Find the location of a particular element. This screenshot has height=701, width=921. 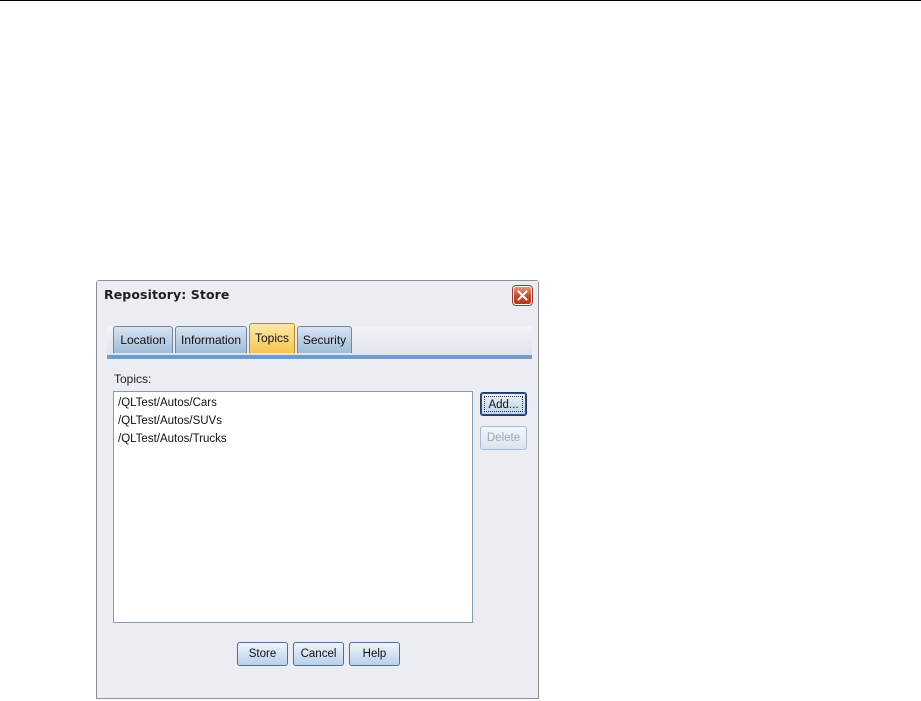

cancel-button: Cancel is located at coordinates (318, 654).